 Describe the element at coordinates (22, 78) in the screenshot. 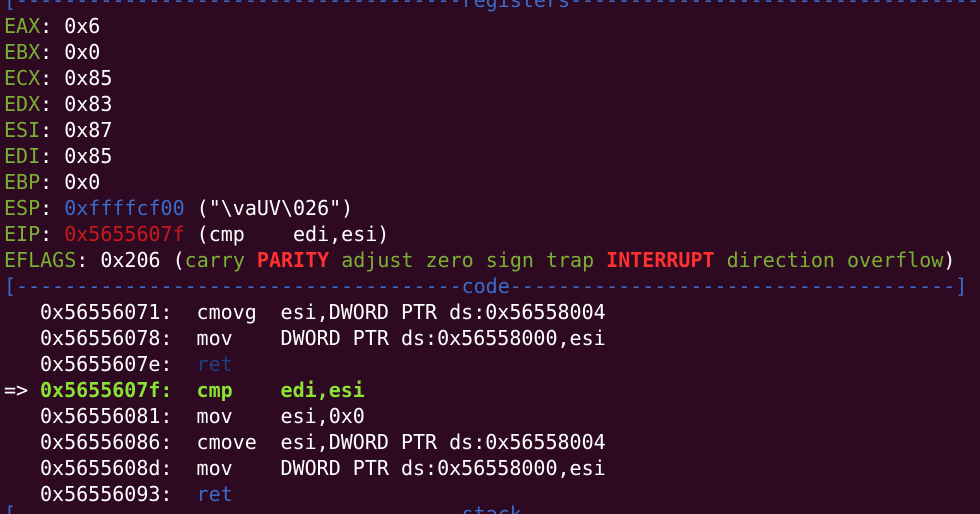

I see `register-name: ECX` at that location.